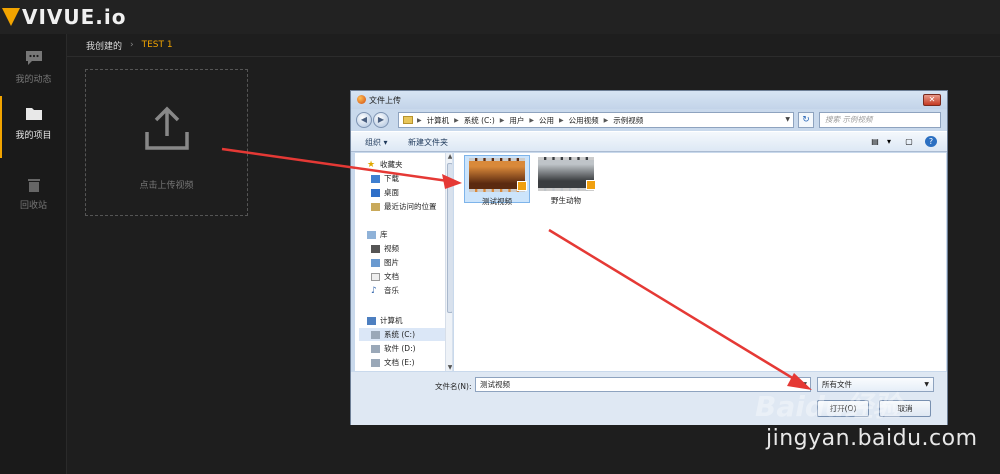  I want to click on watermark-url: jingyan.baidu.com, so click(872, 438).